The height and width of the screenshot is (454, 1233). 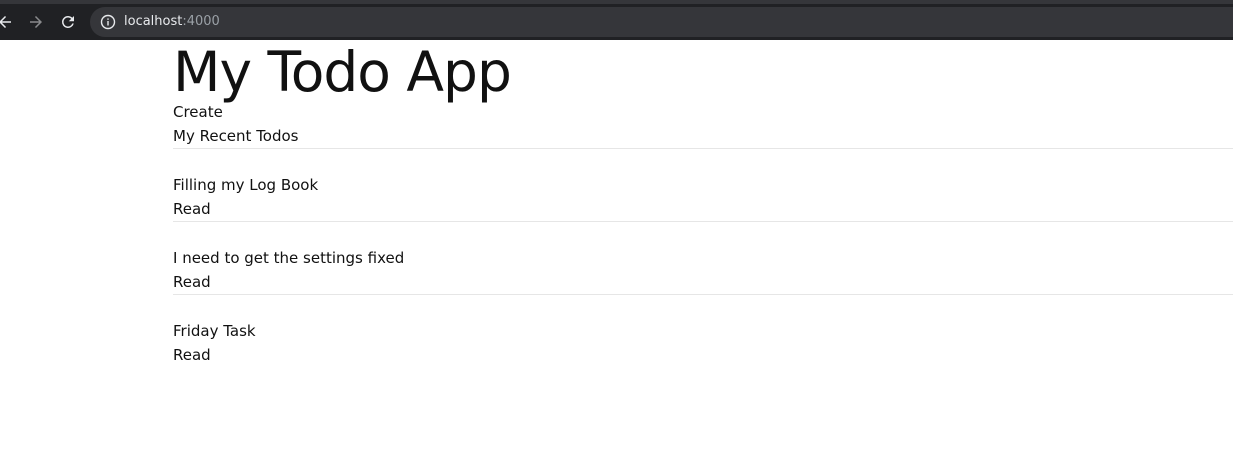 I want to click on todo-item: Filling my Log Book Read, so click(x=703, y=185).